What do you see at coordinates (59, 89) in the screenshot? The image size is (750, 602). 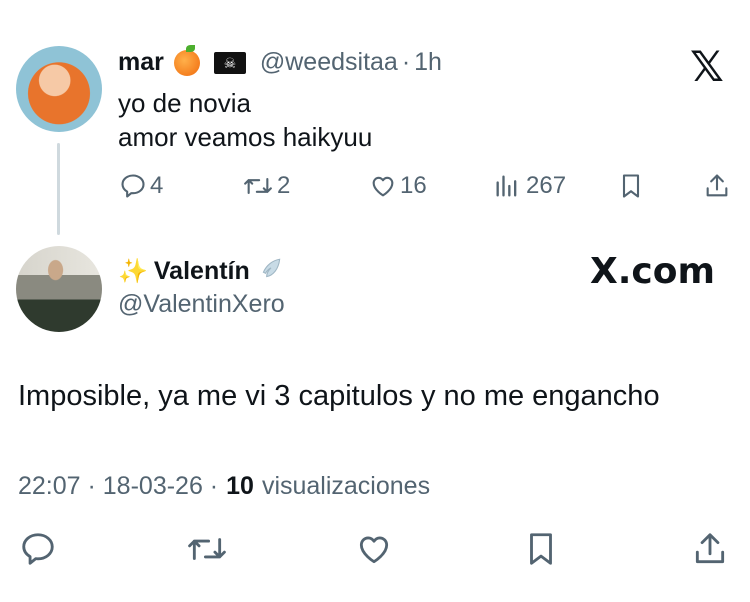 I see `avatar-mar` at bounding box center [59, 89].